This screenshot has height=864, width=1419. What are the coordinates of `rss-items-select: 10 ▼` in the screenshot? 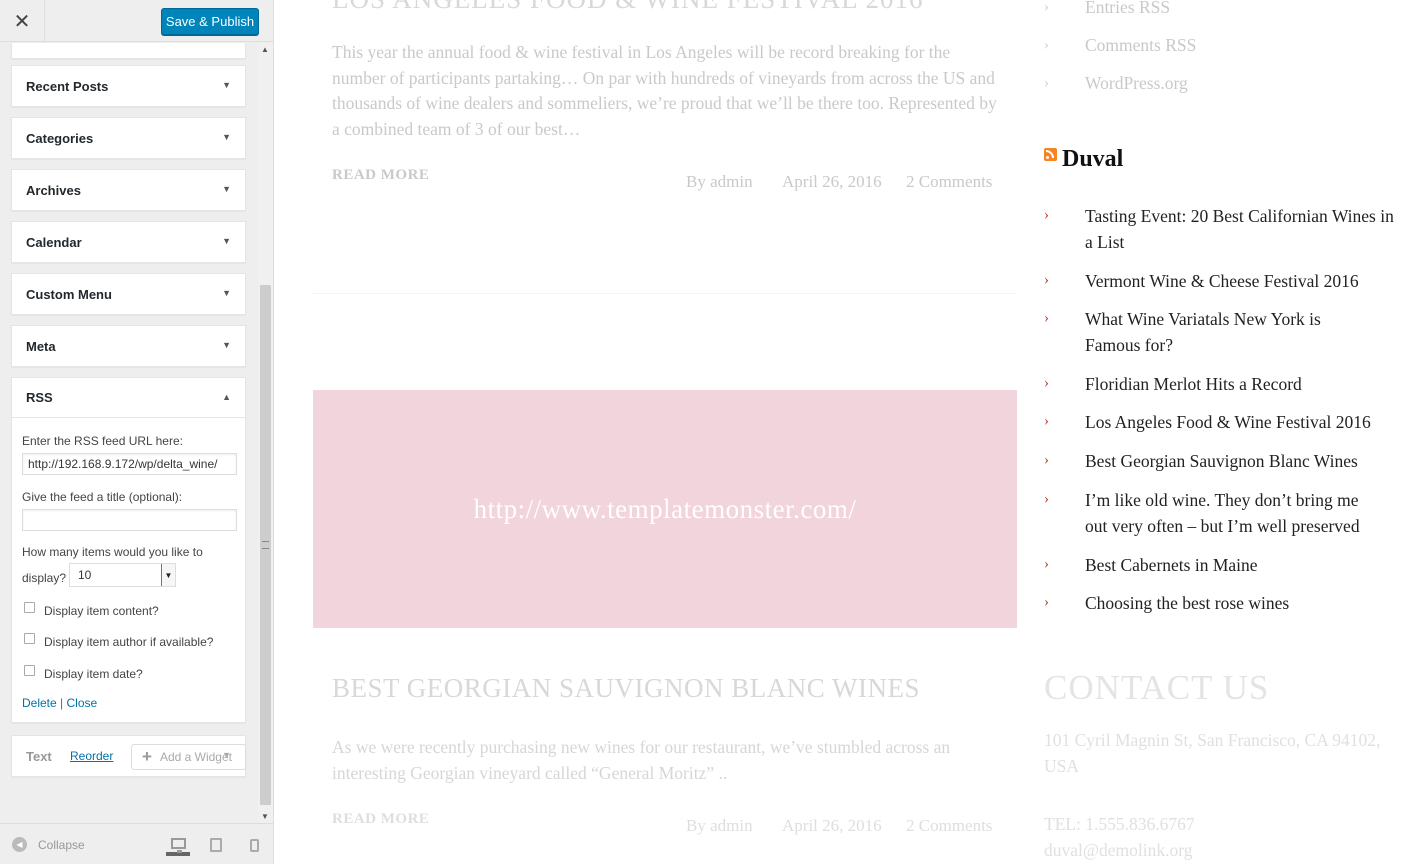 It's located at (122, 575).